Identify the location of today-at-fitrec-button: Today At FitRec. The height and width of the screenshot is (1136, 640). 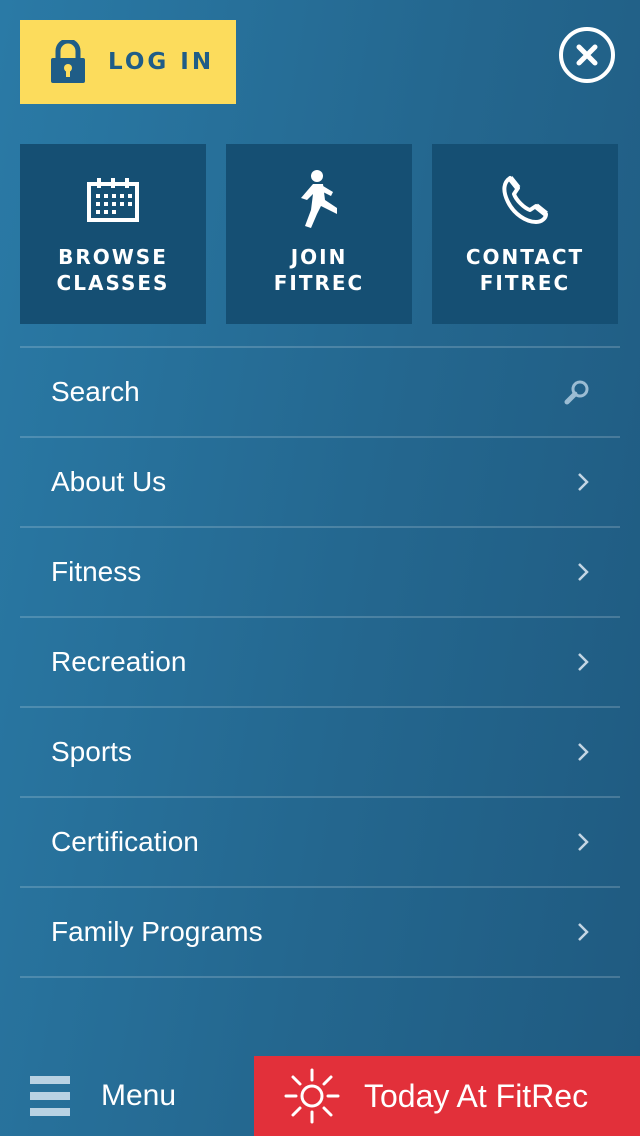
(447, 1096).